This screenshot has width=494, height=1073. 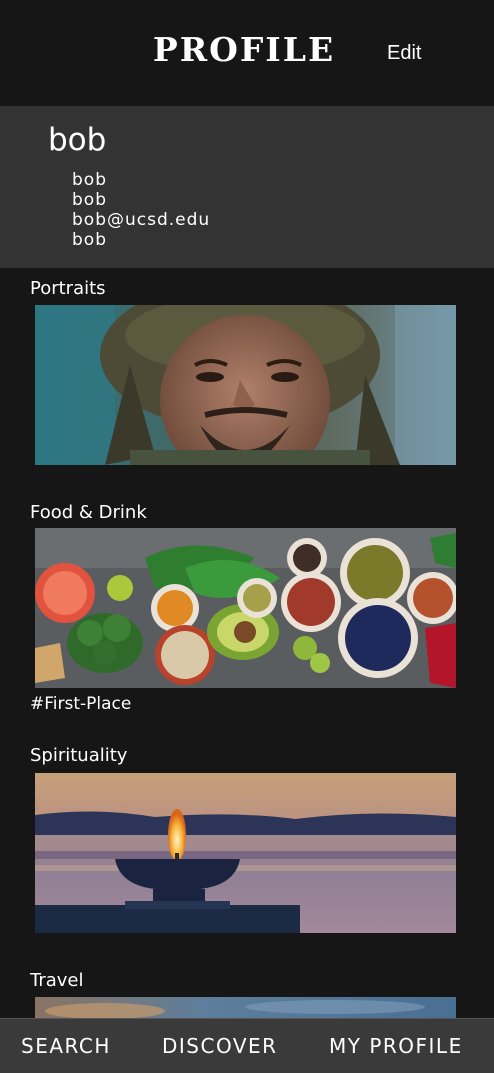 I want to click on user-last-name: bob, so click(x=89, y=200).